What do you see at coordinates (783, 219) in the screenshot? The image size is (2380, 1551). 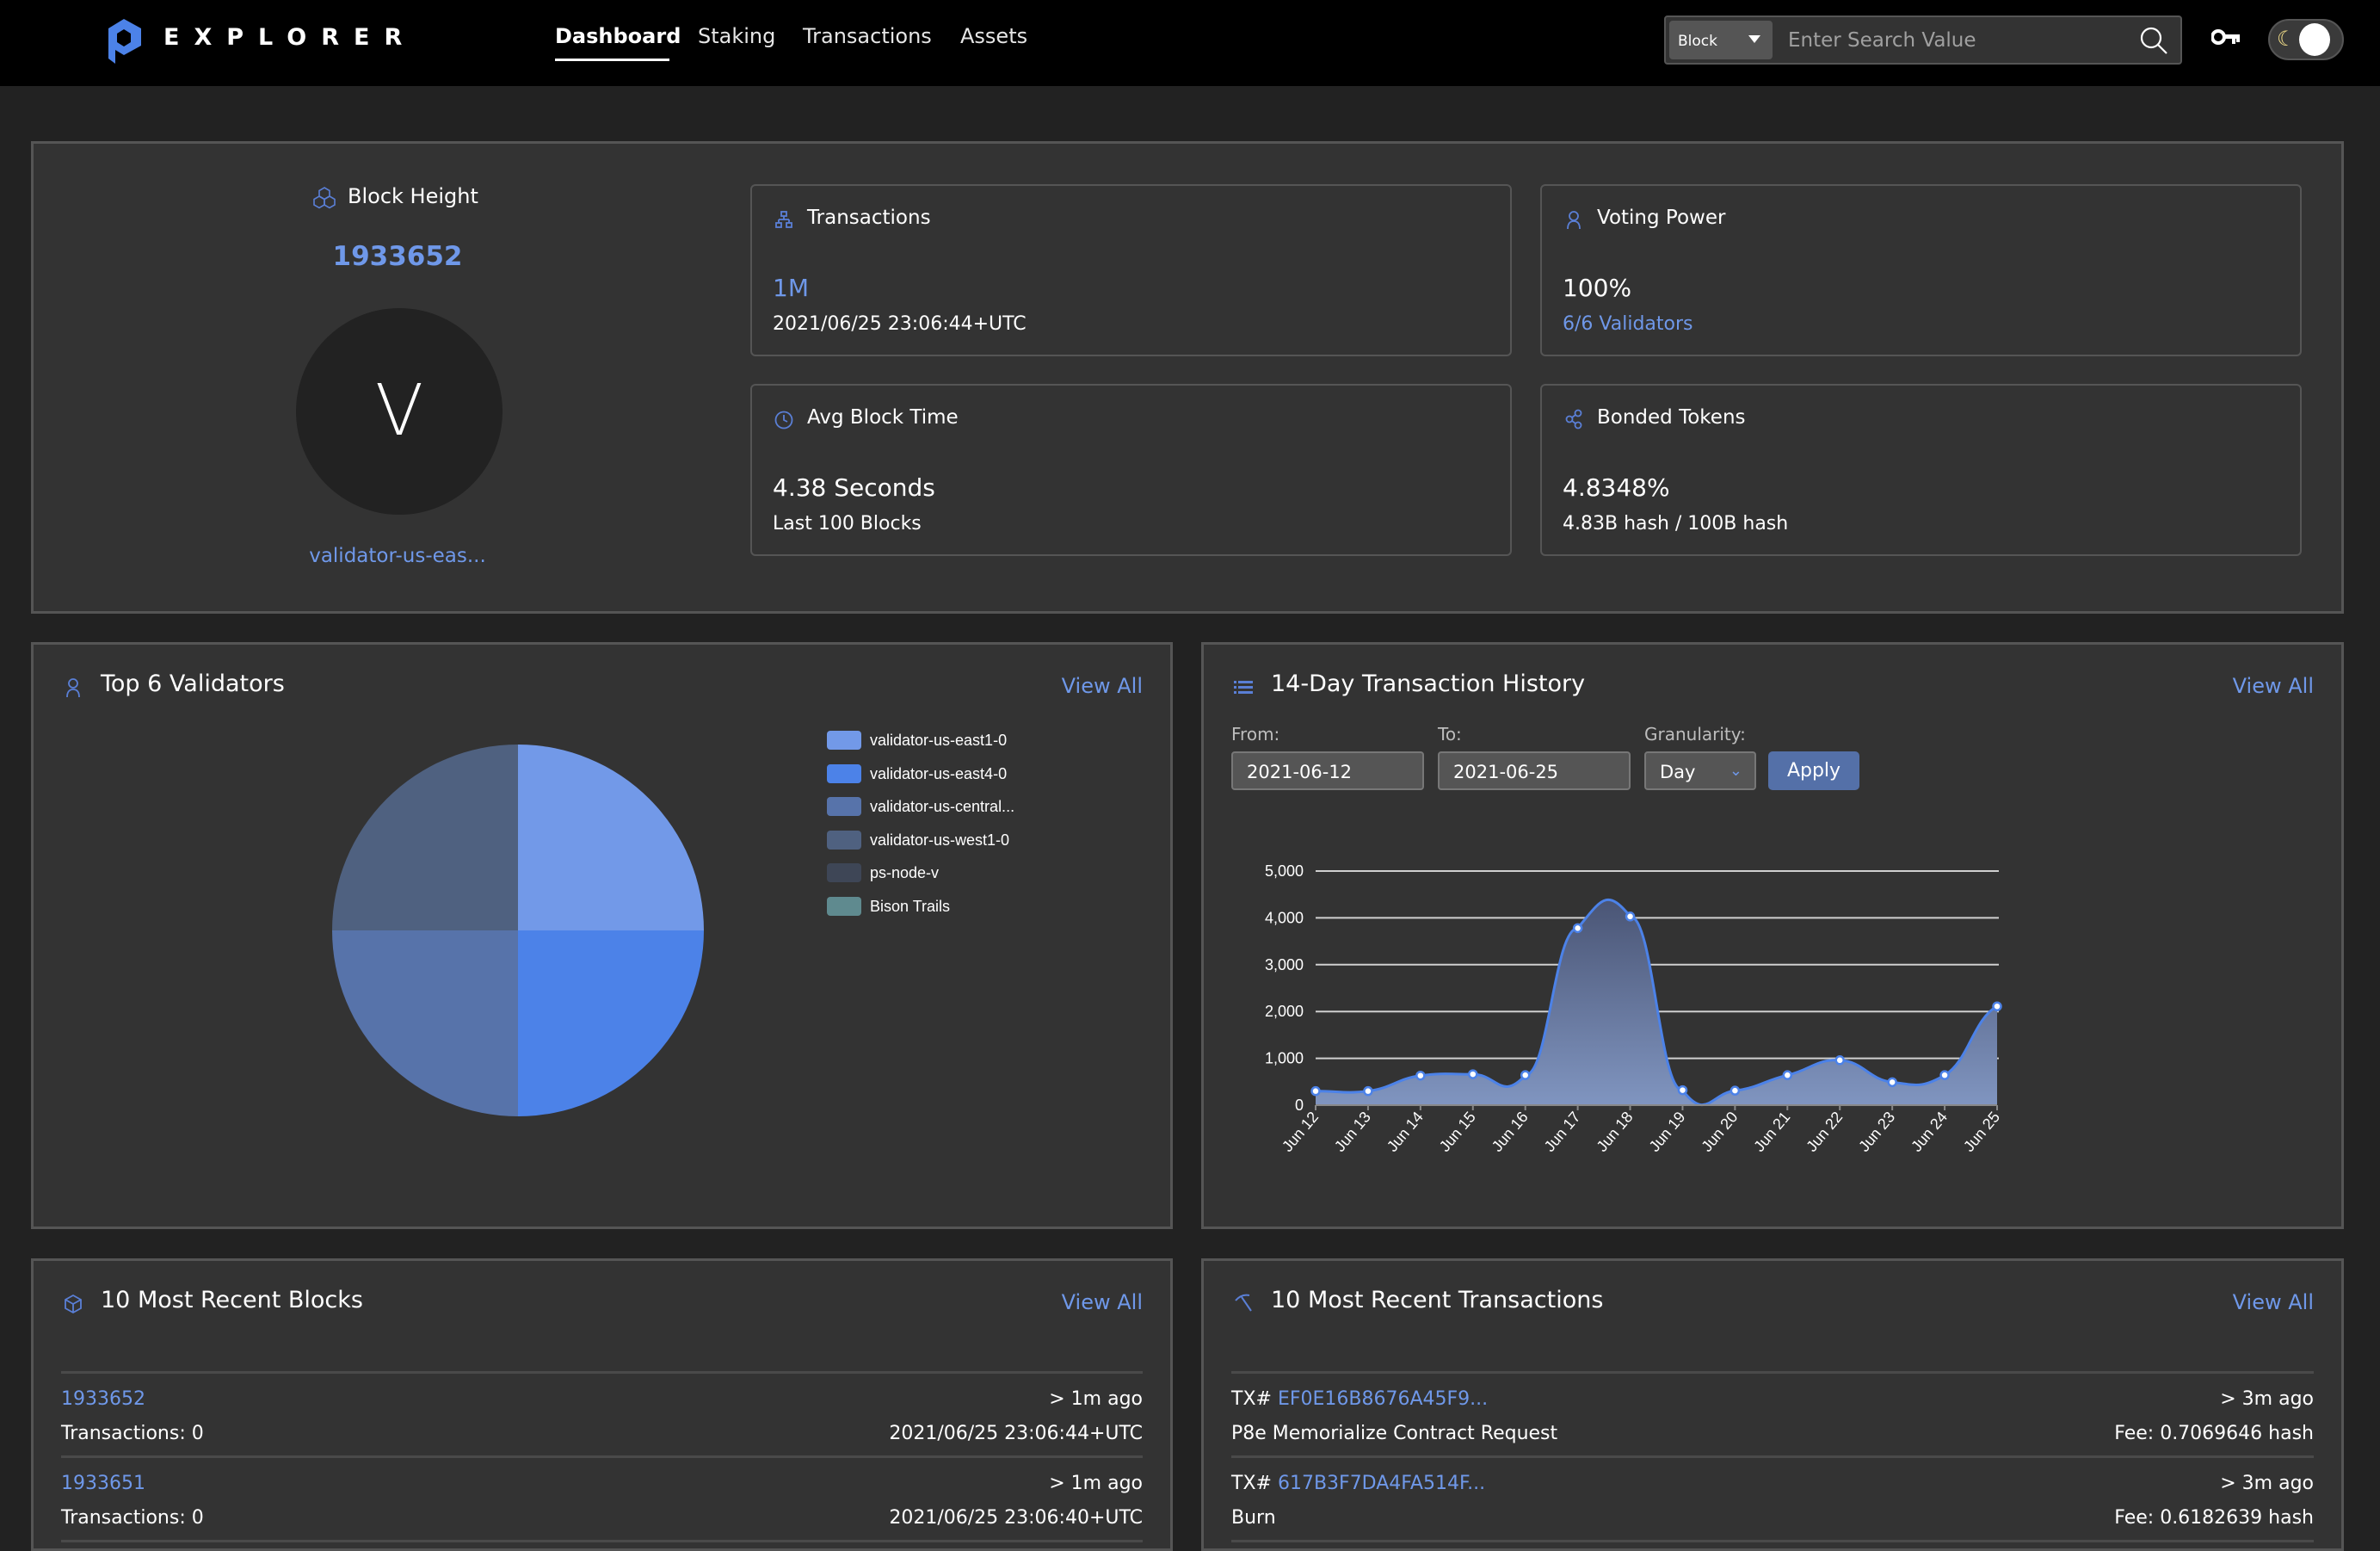 I see `network-icon` at bounding box center [783, 219].